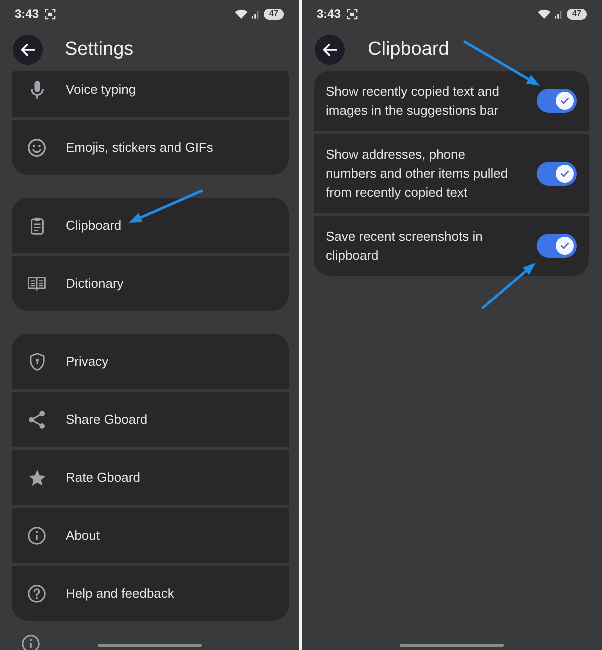 This screenshot has width=602, height=650. Describe the element at coordinates (150, 593) in the screenshot. I see `menu-item: Help and feedback` at that location.